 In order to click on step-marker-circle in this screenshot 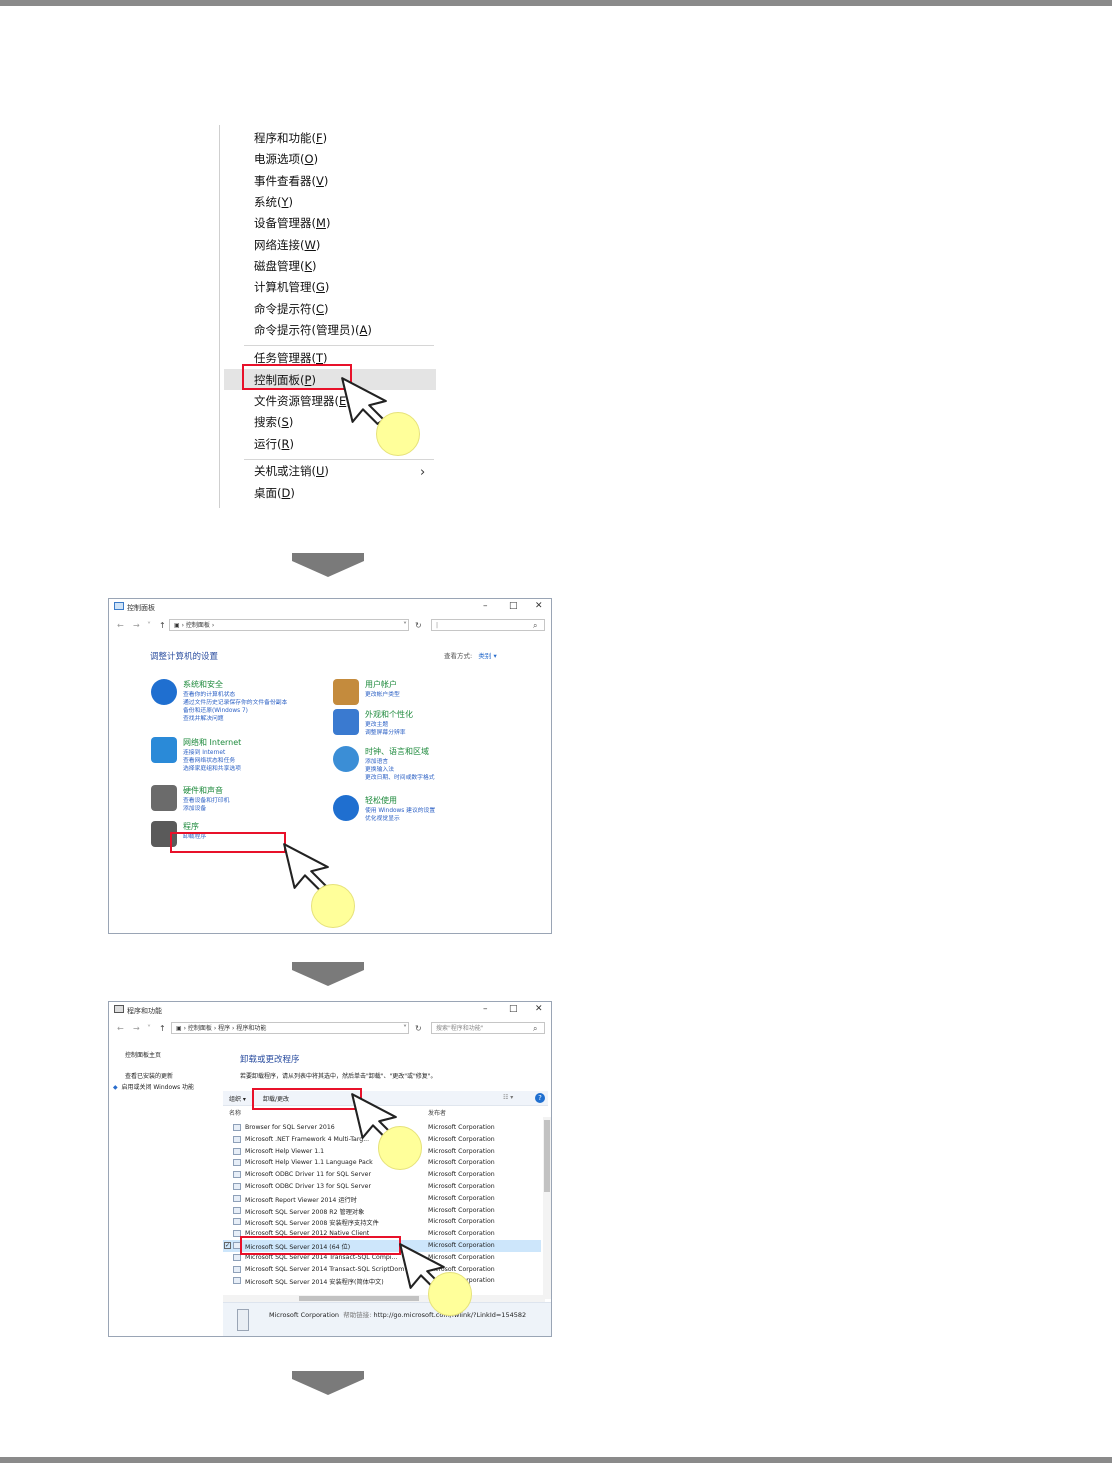, I will do `click(398, 434)`.